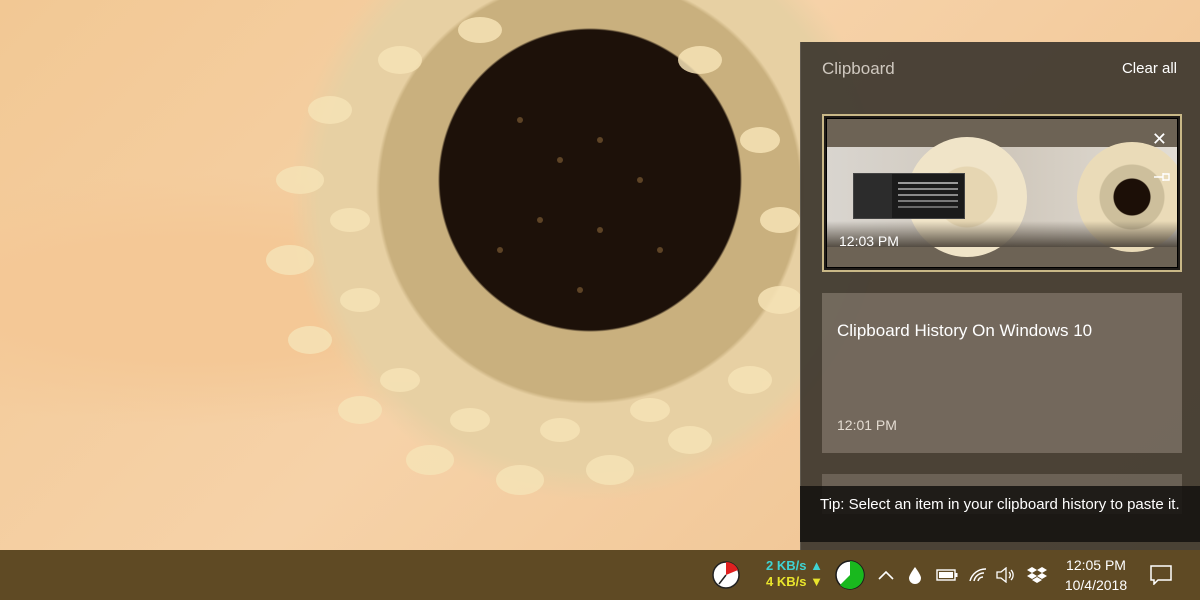 The height and width of the screenshot is (600, 1200). I want to click on screenshot-thumbnail, so click(1002, 197).